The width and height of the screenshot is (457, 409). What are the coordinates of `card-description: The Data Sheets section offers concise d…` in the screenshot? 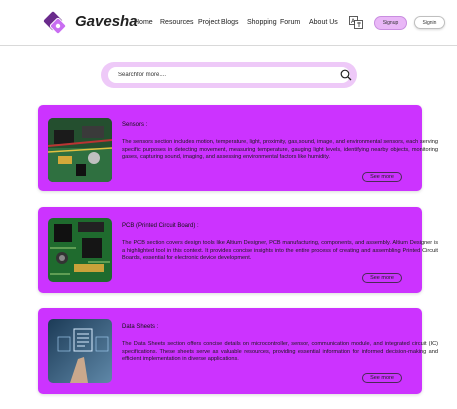 It's located at (280, 352).